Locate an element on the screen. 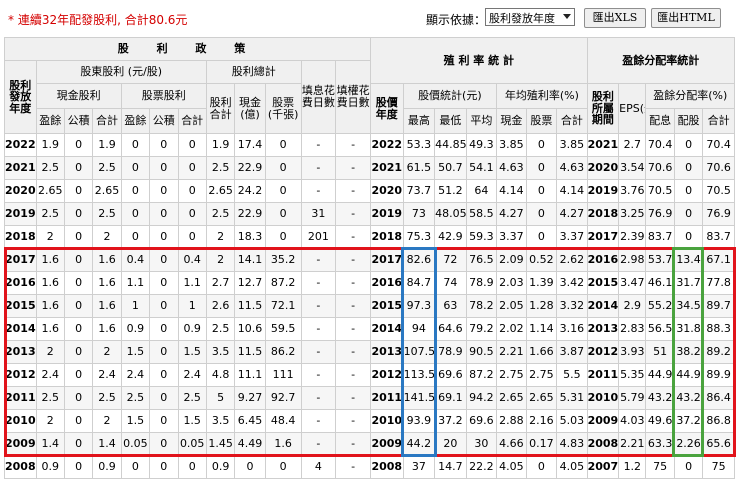  avg-yield-header: 年均殖利率(%) is located at coordinates (542, 96).